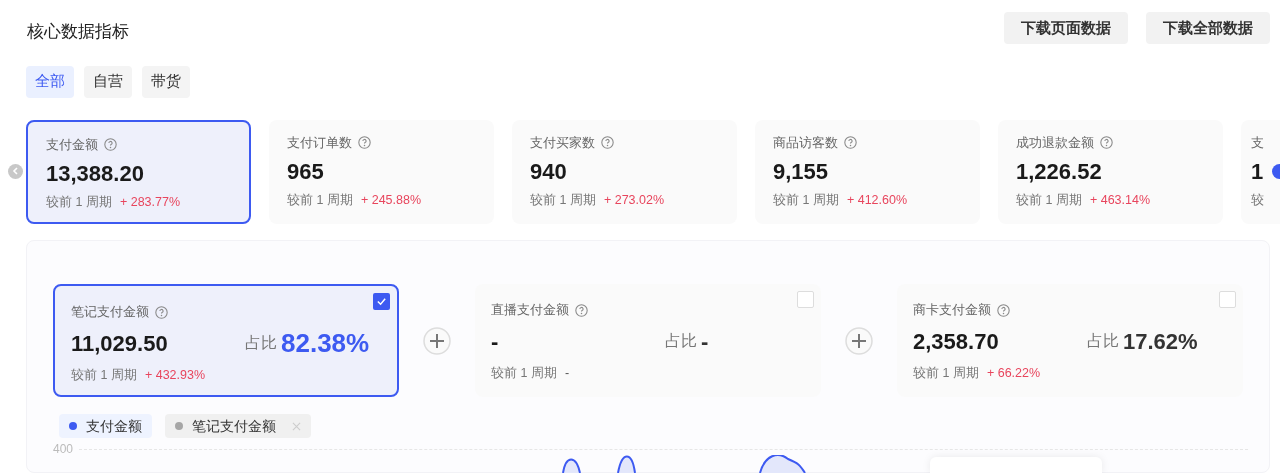 Image resolution: width=1280 pixels, height=473 pixels. I want to click on metric-value: 965, so click(305, 172).